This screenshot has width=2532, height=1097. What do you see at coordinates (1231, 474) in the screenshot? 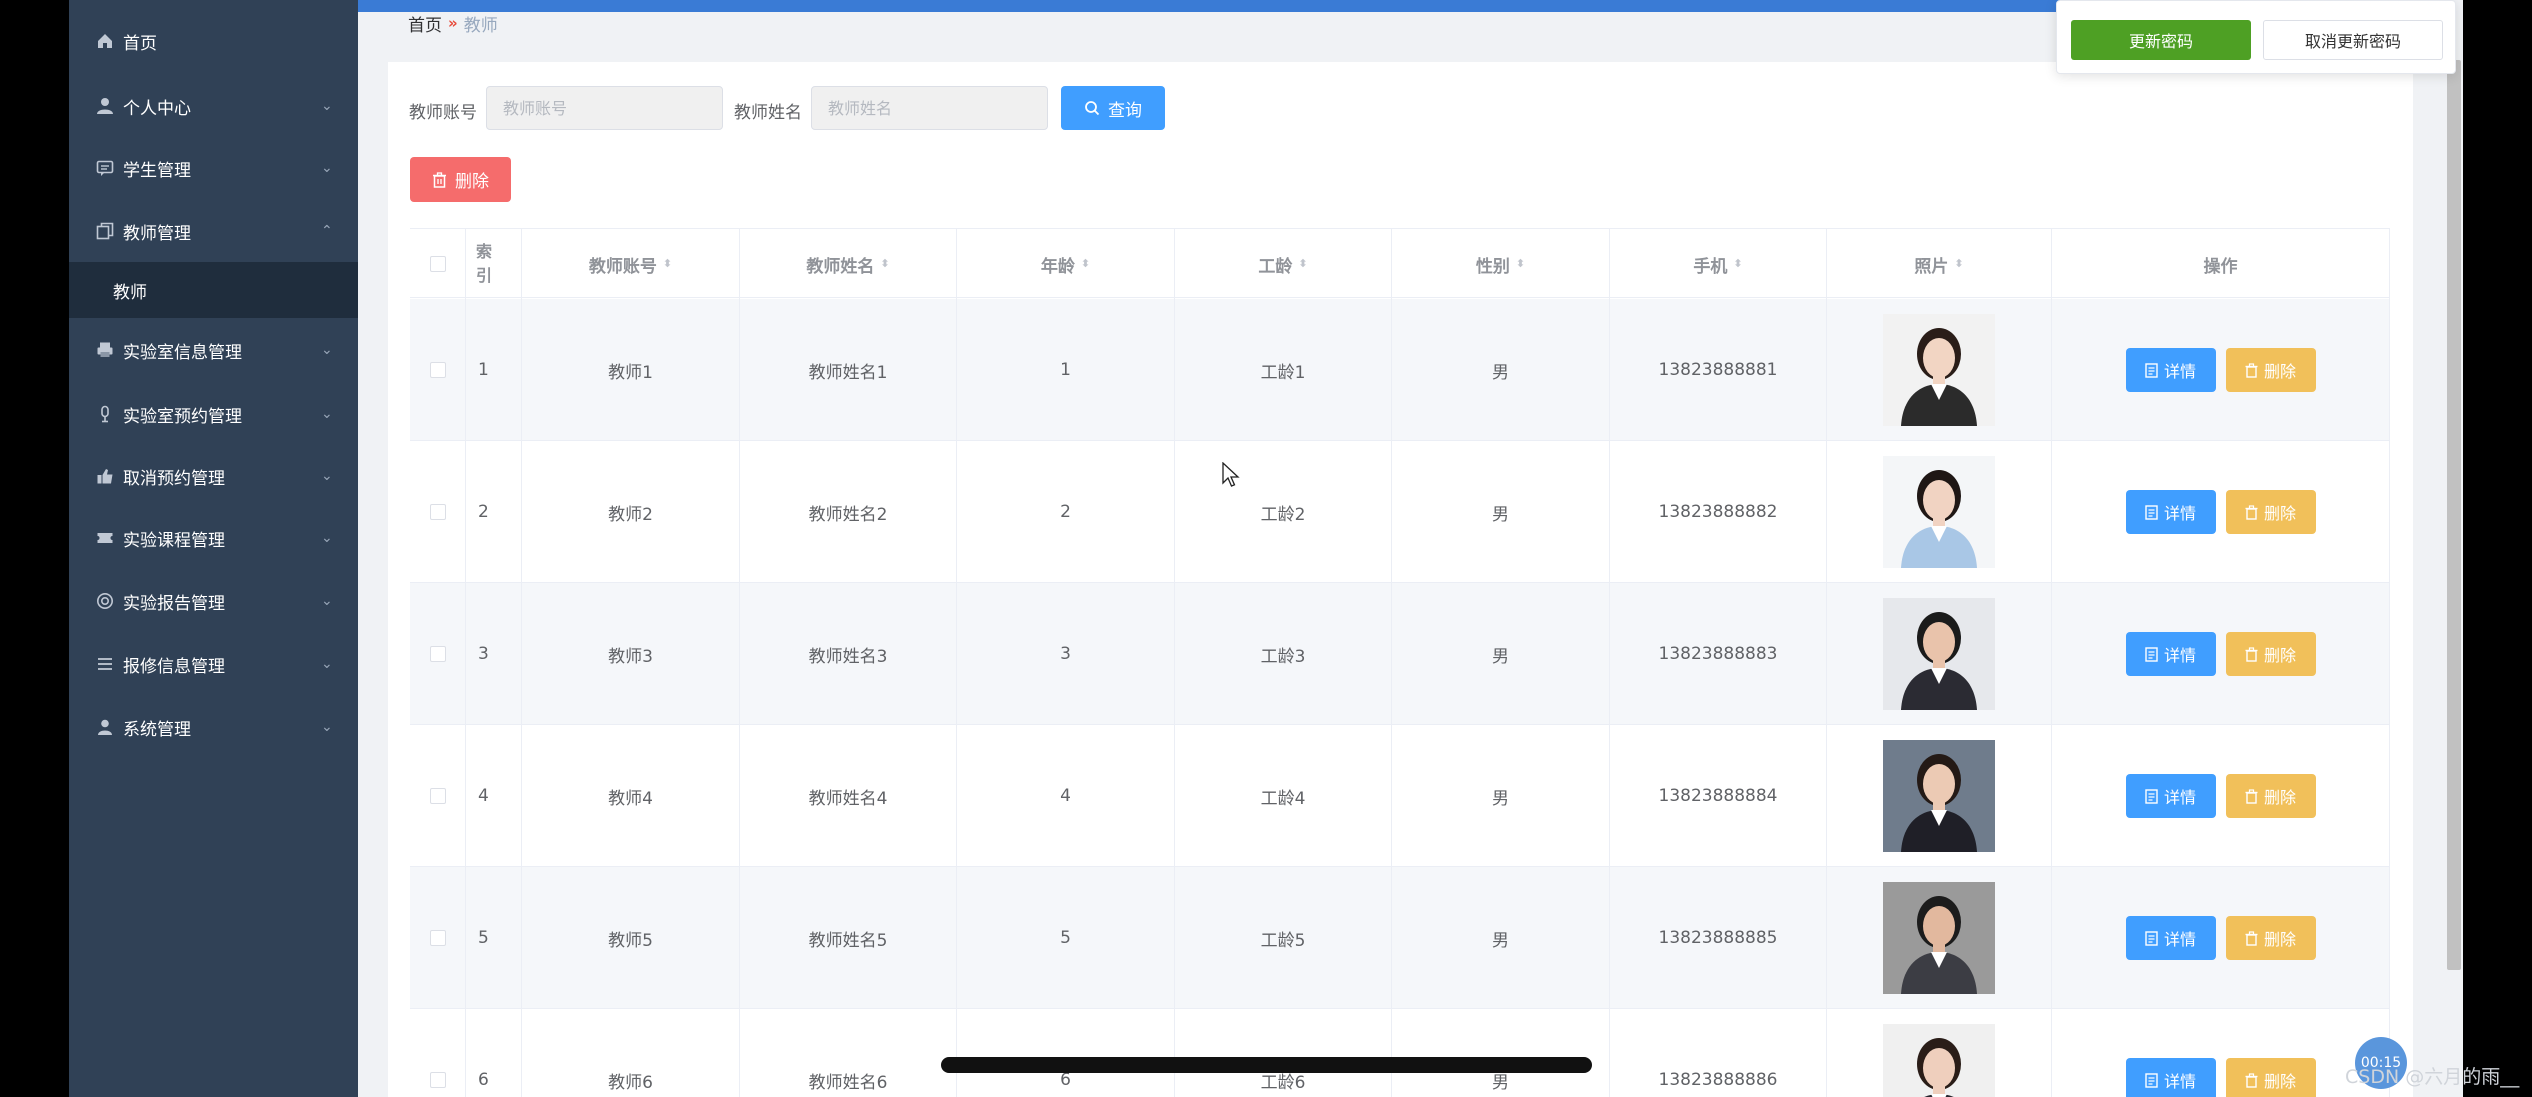
I see `mouse-cursor-icon` at bounding box center [1231, 474].